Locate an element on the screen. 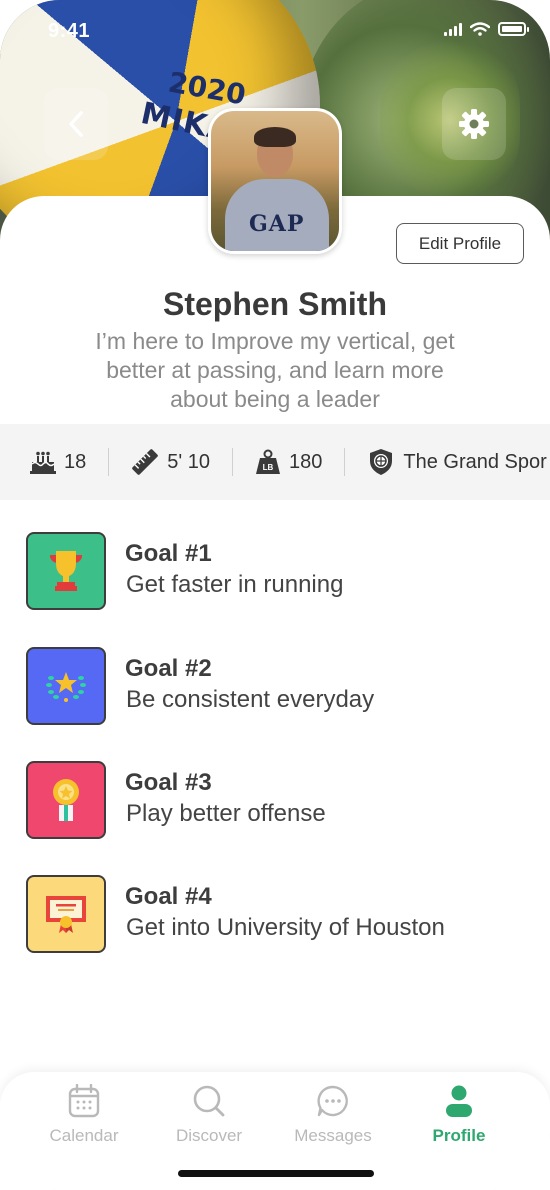 The image size is (550, 1190). goal-title: Goal #1 is located at coordinates (168, 553).